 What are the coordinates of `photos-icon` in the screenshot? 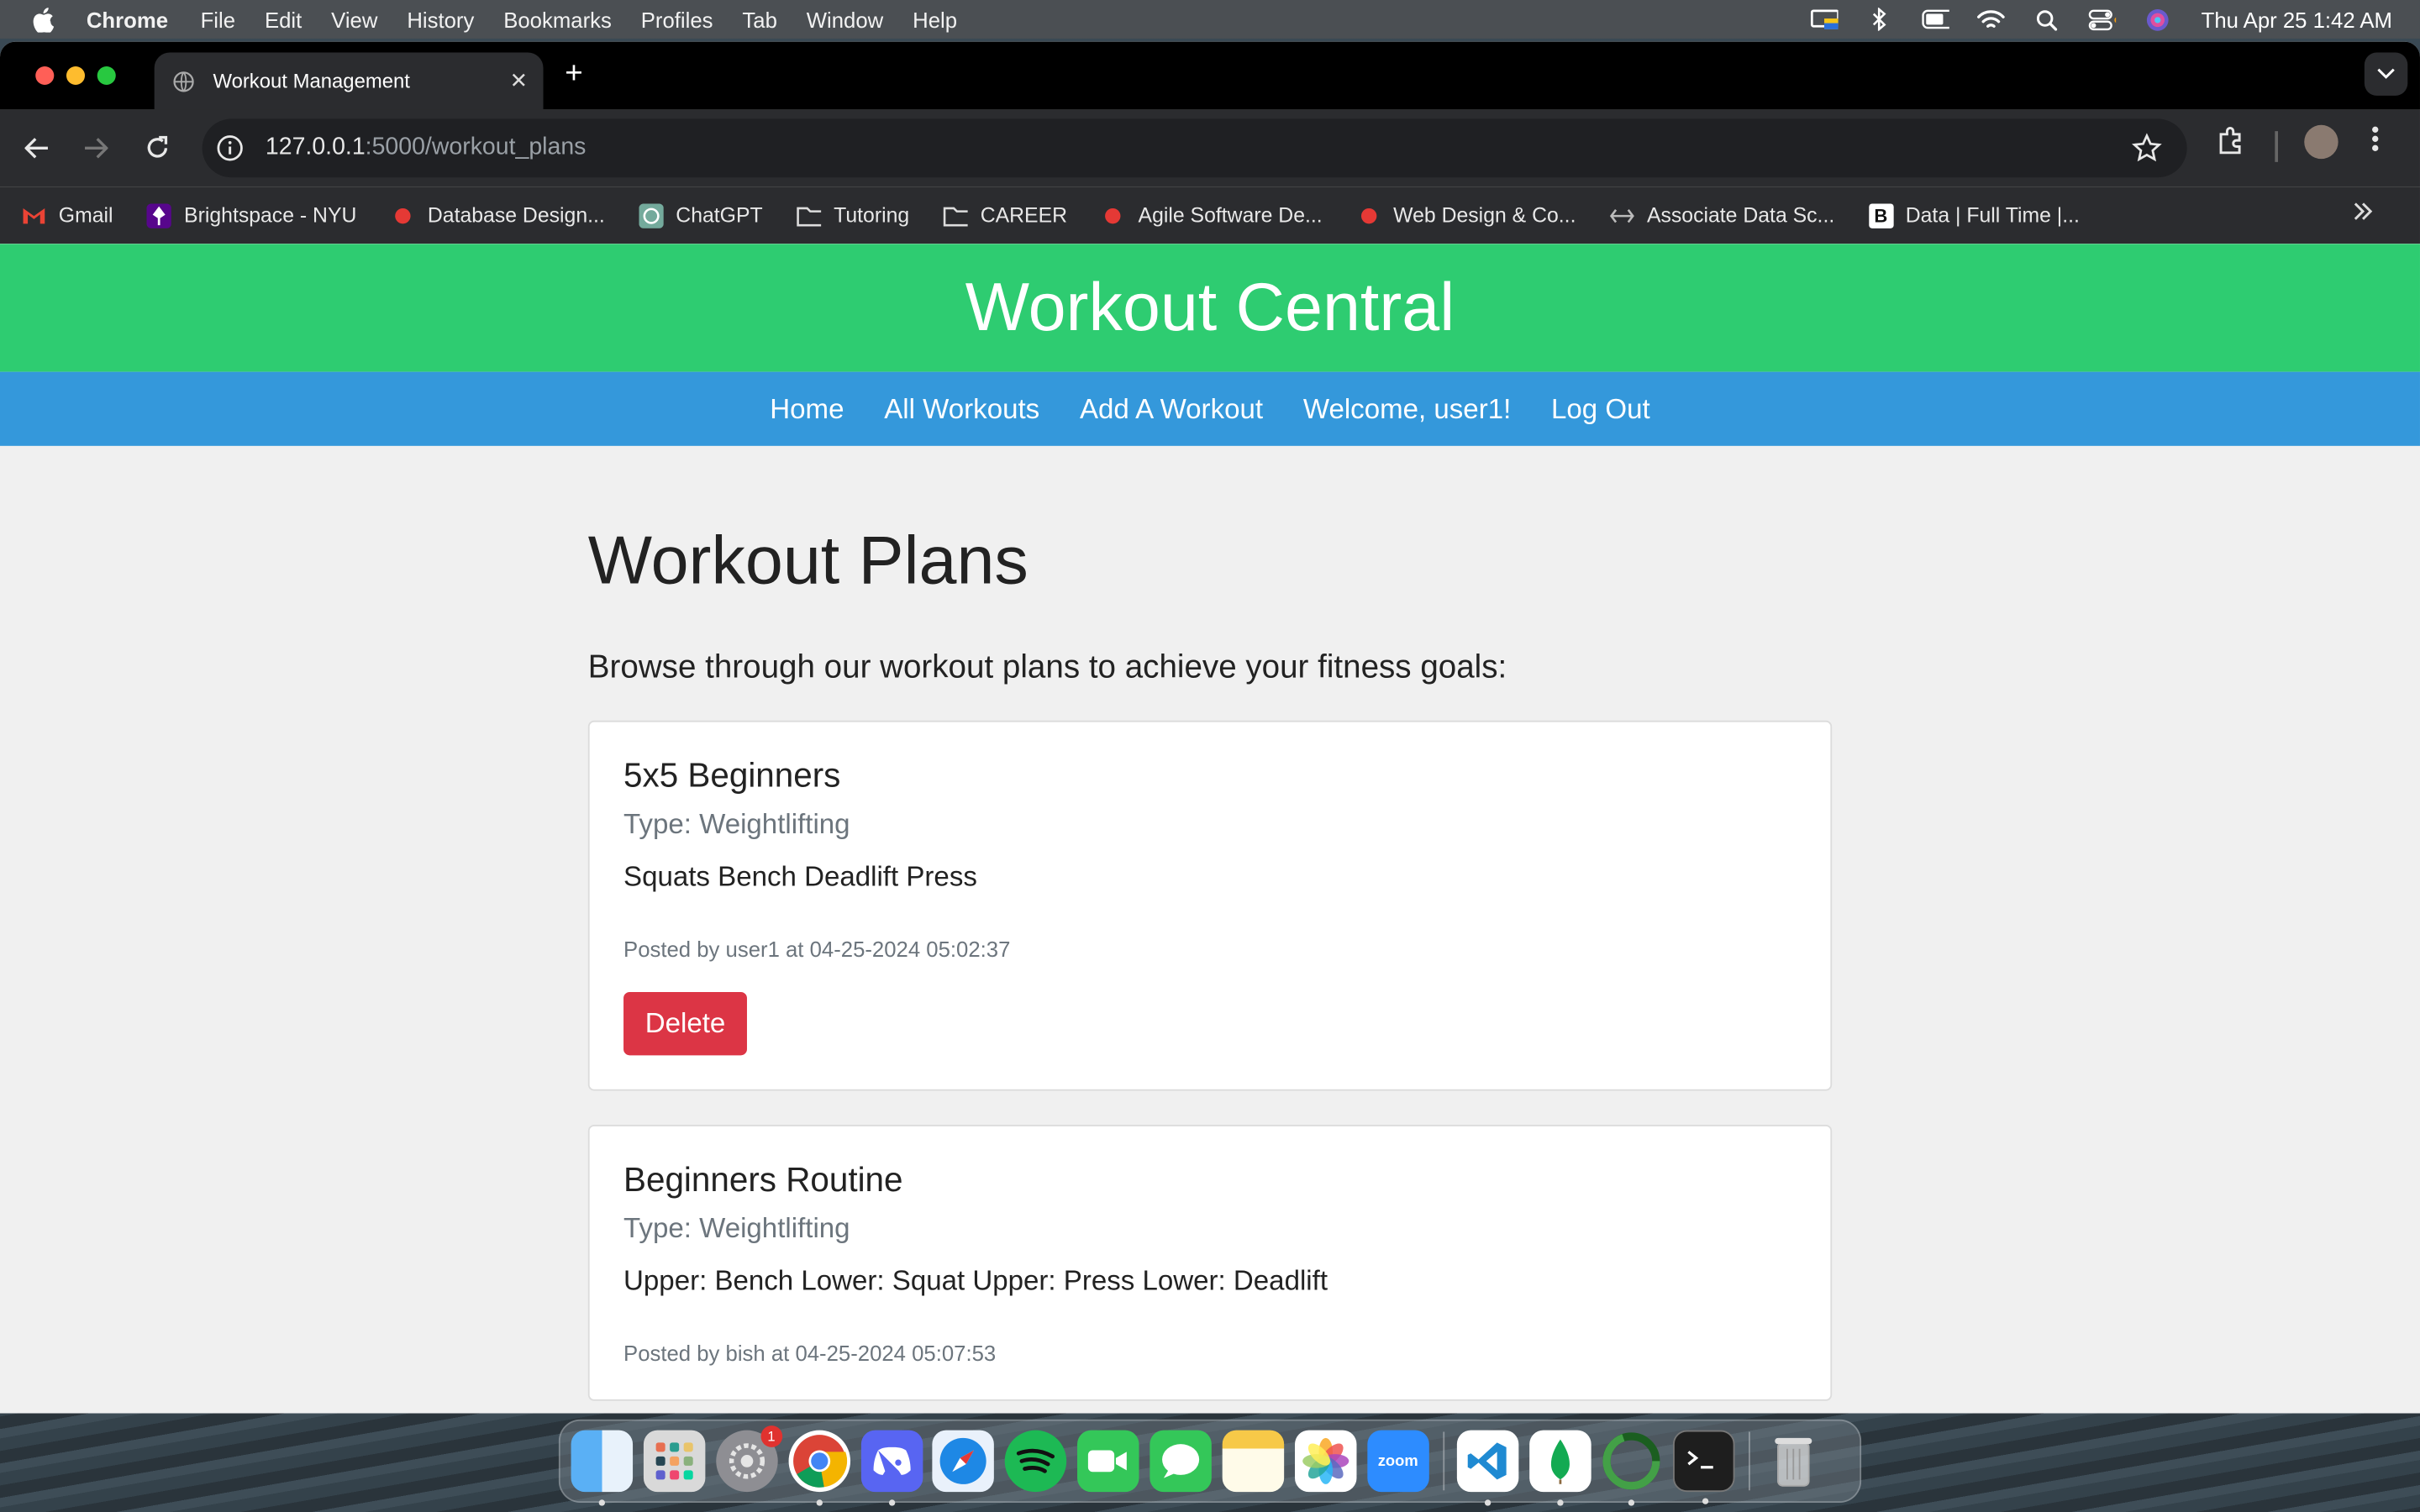 It's located at (1325, 1461).